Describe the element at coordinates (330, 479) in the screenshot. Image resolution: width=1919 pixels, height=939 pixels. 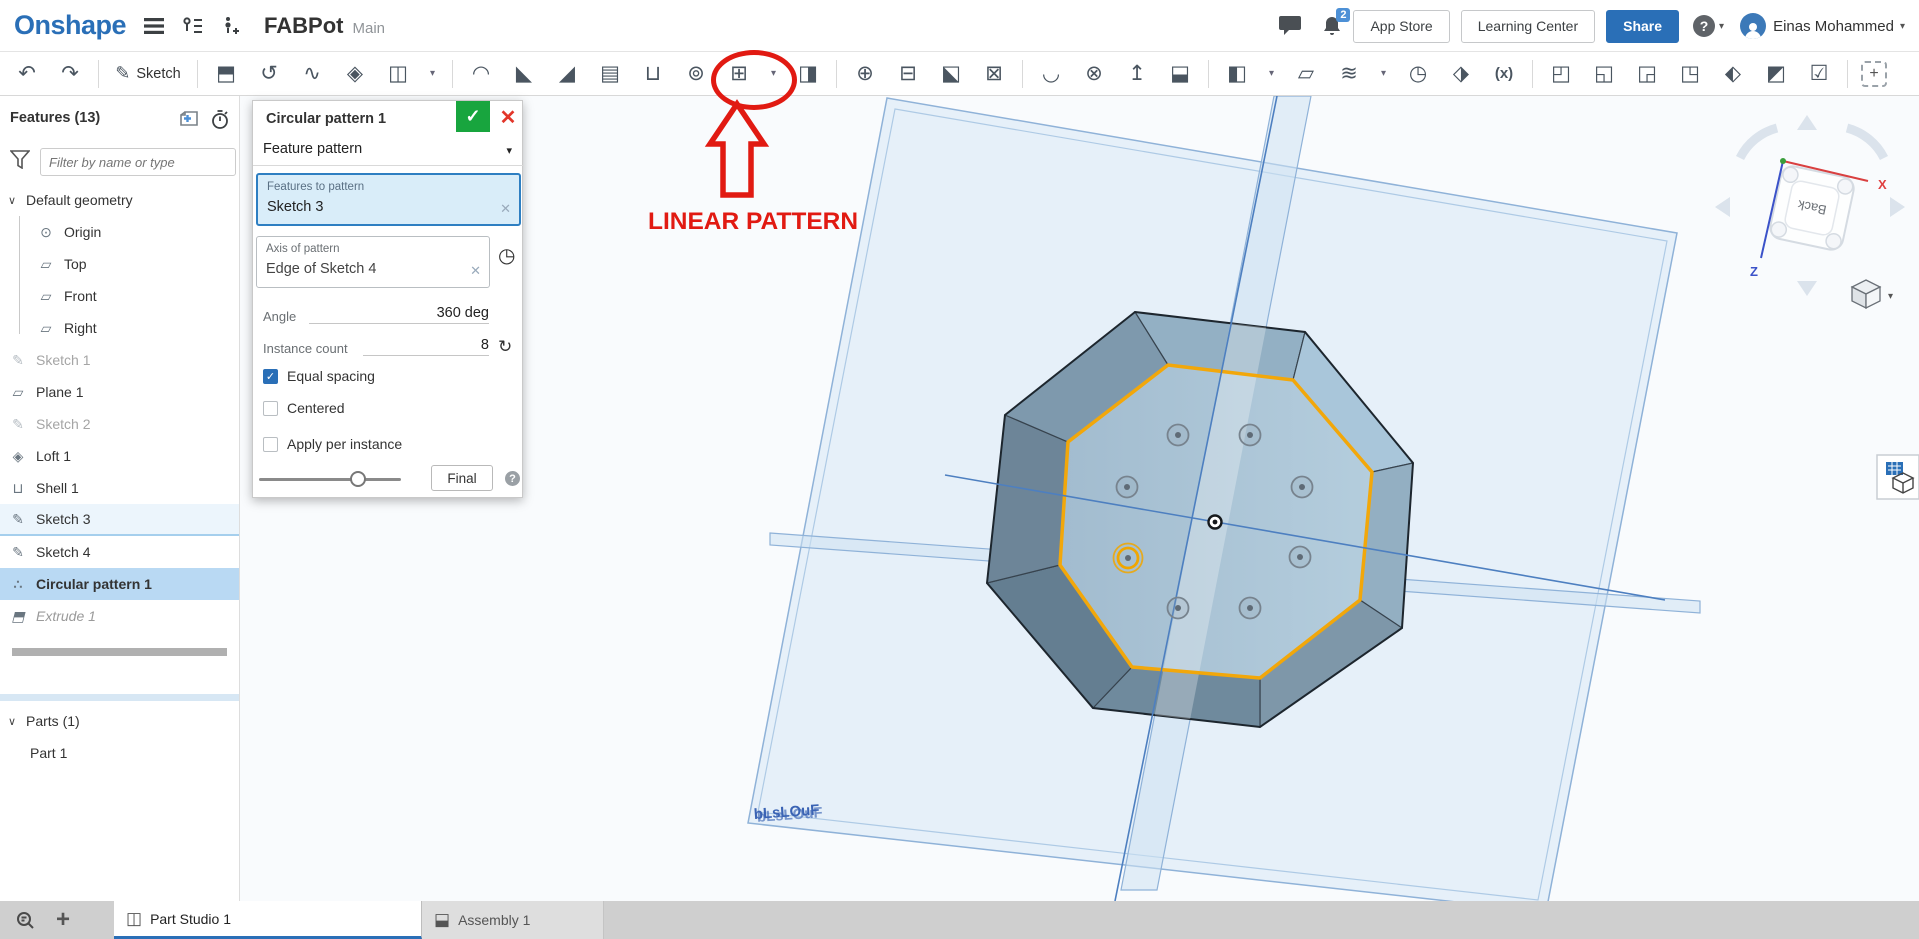
I see `rollback-slider-track` at that location.